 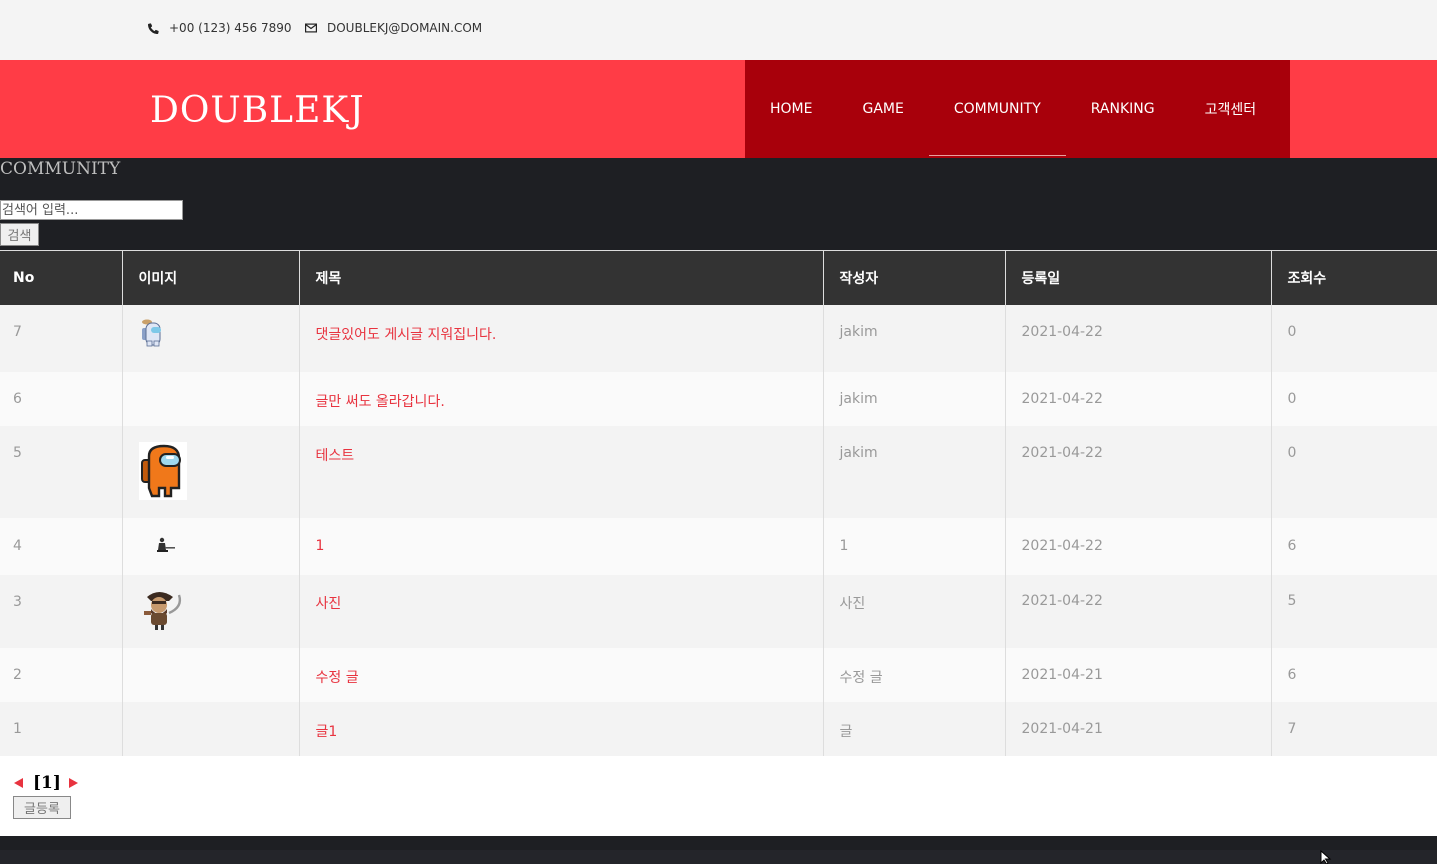 I want to click on small-figure-image, so click(x=159, y=546).